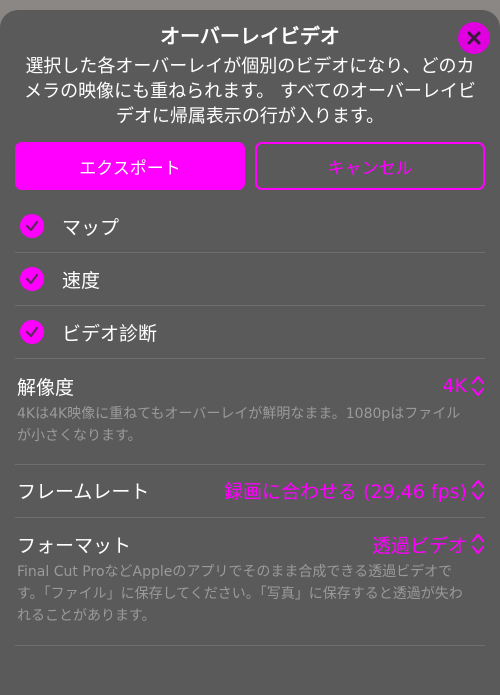 The height and width of the screenshot is (695, 500). I want to click on framerate-label: フレームレート, so click(83, 491).